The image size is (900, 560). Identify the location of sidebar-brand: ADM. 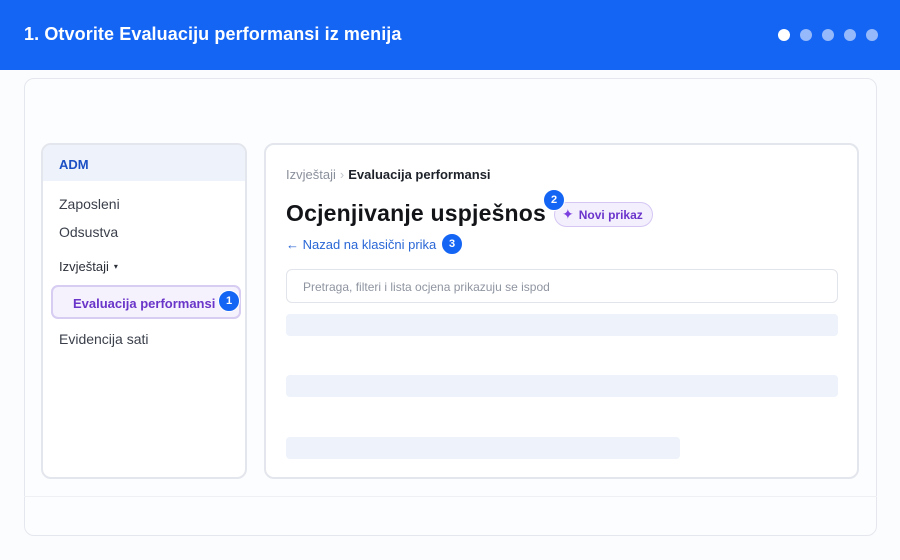
(144, 163).